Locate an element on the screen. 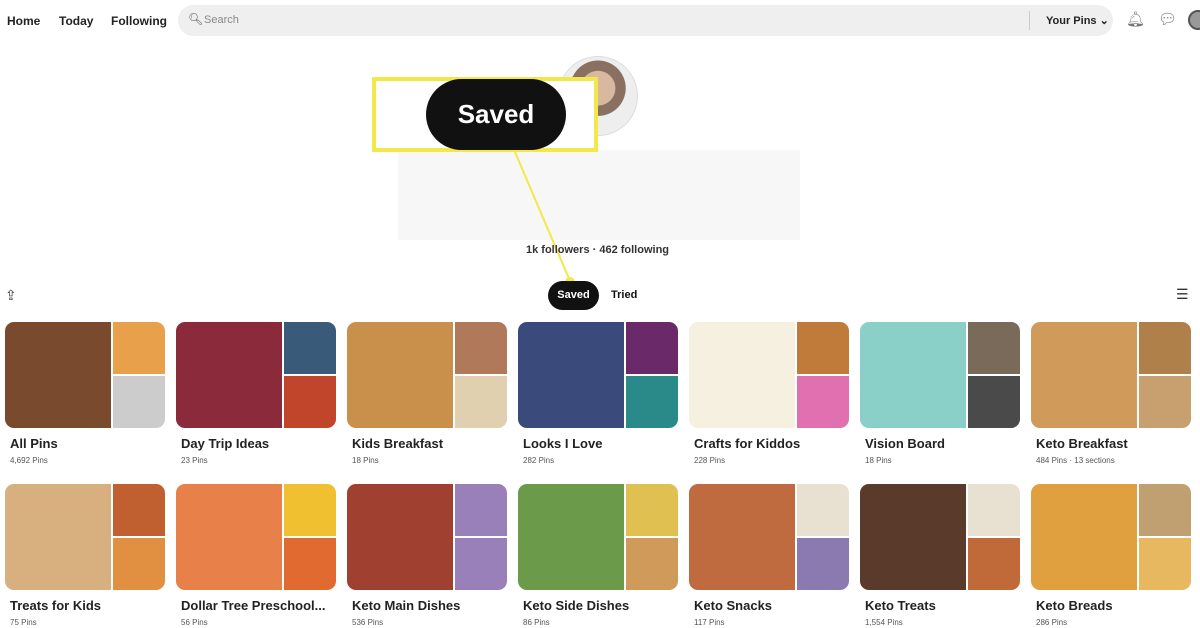  board-pin-count: 117 Pins is located at coordinates (709, 622).